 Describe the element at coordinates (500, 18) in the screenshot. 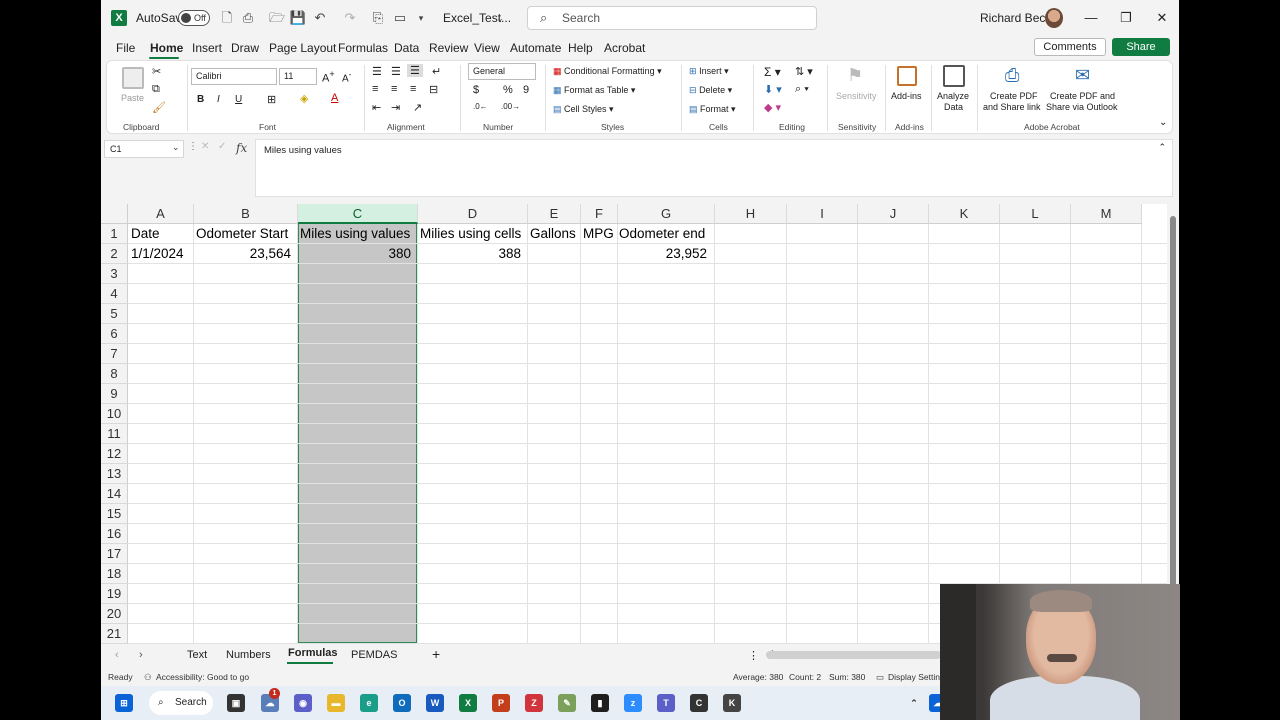

I see `filename-chevron-icon: ⌄` at that location.